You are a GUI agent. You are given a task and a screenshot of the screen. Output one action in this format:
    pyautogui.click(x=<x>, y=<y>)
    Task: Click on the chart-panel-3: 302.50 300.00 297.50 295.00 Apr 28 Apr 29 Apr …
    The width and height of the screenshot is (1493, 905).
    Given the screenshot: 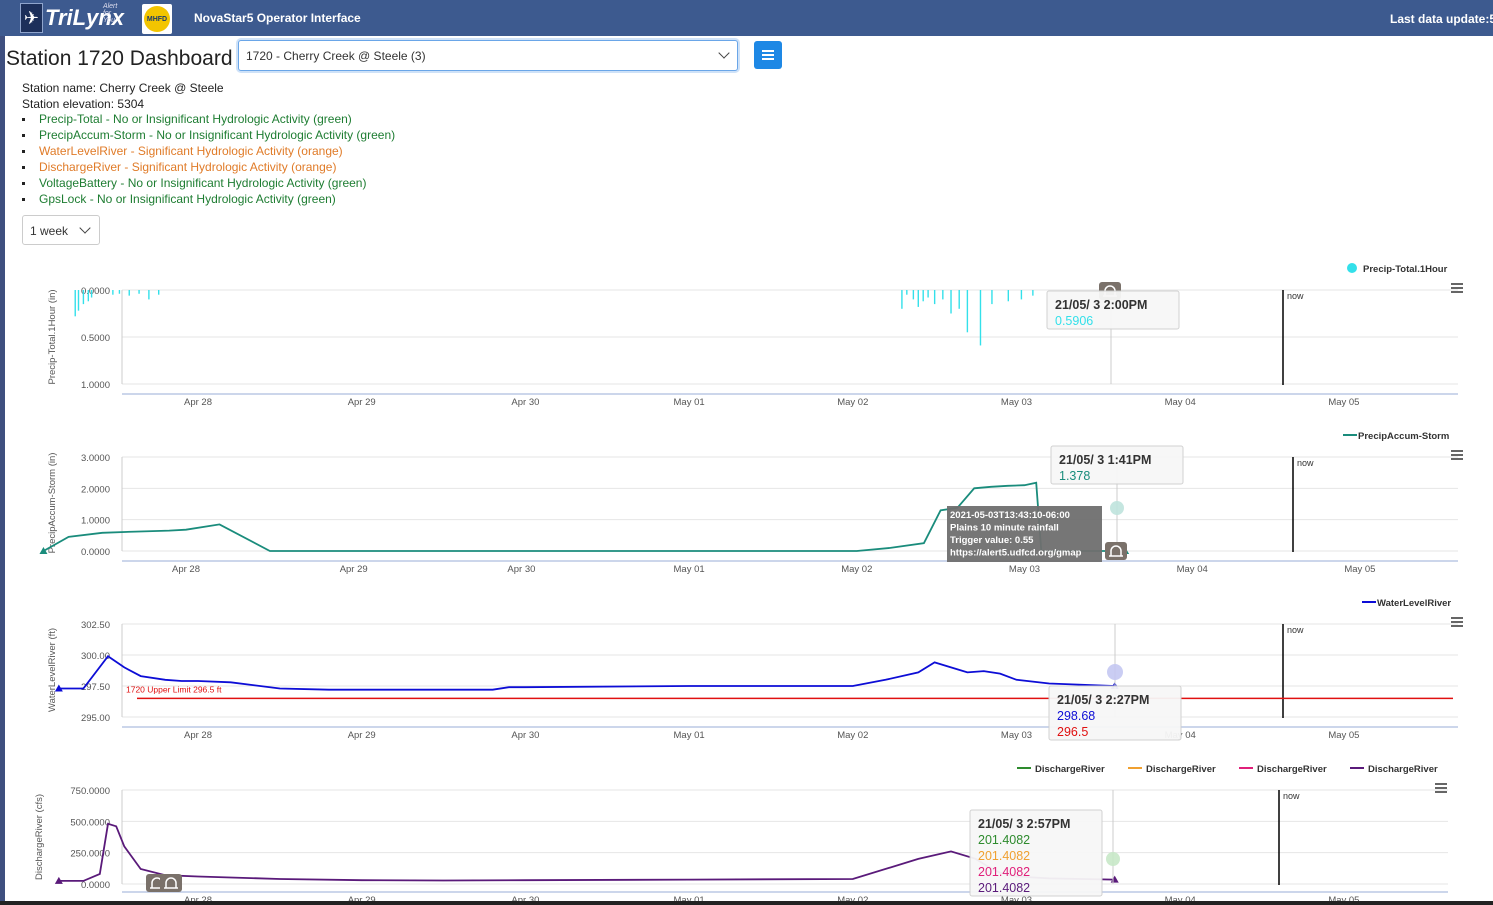 What is the action you would take?
    pyautogui.click(x=755, y=669)
    